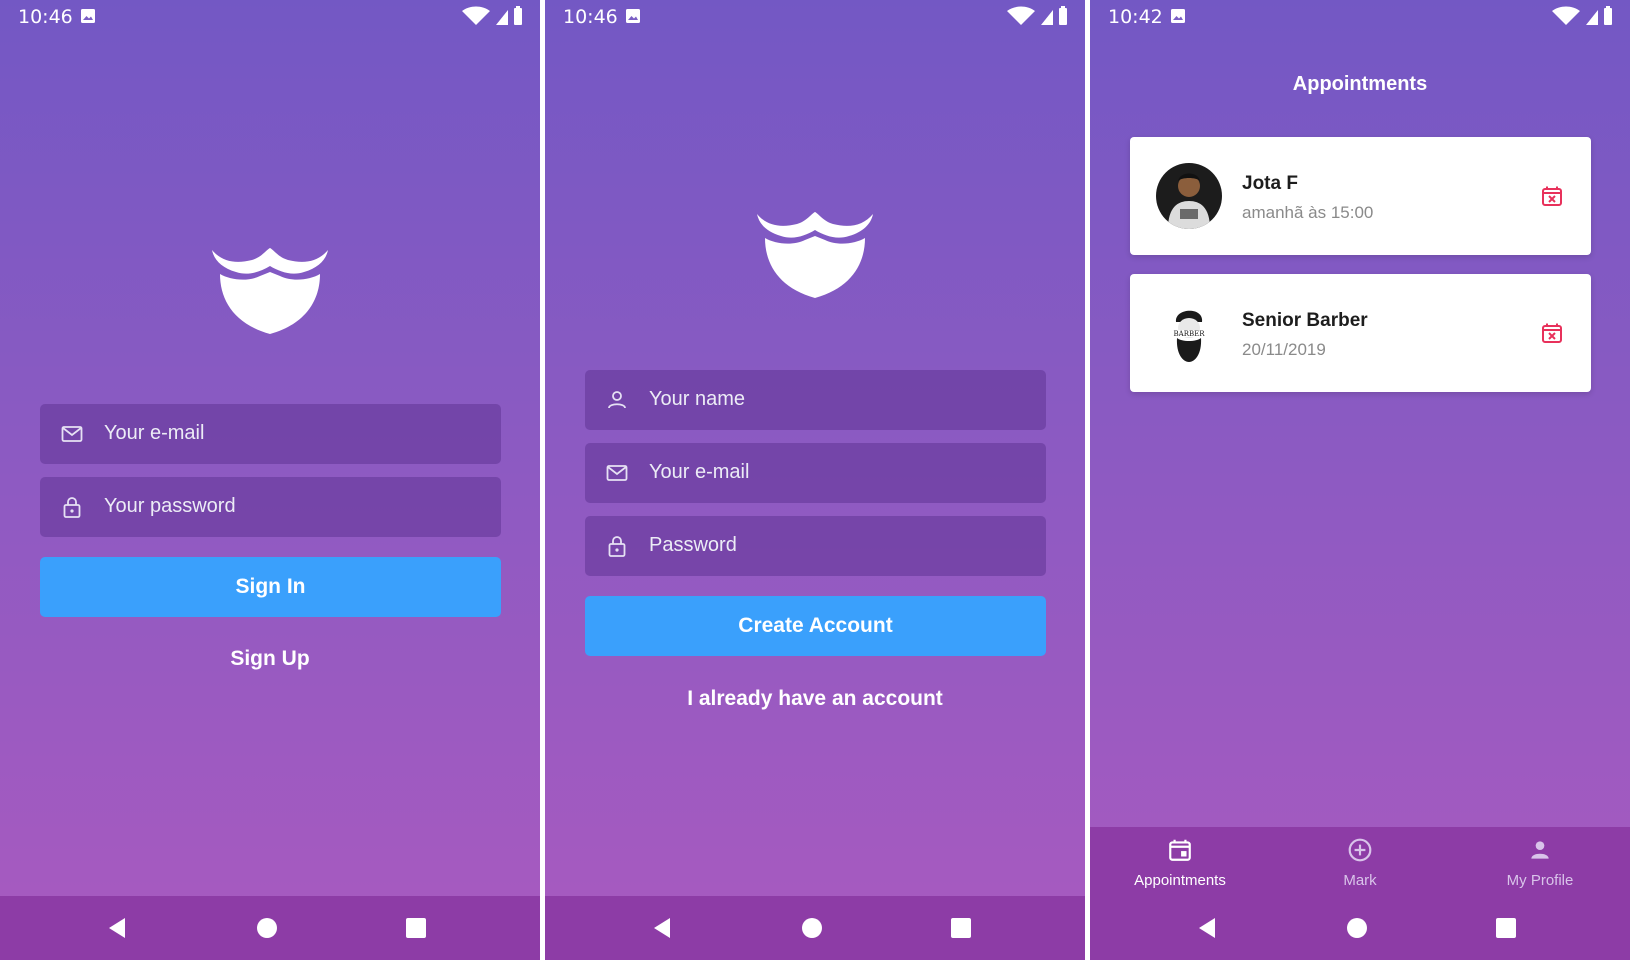  I want to click on tab-label: Appointments, so click(1180, 880).